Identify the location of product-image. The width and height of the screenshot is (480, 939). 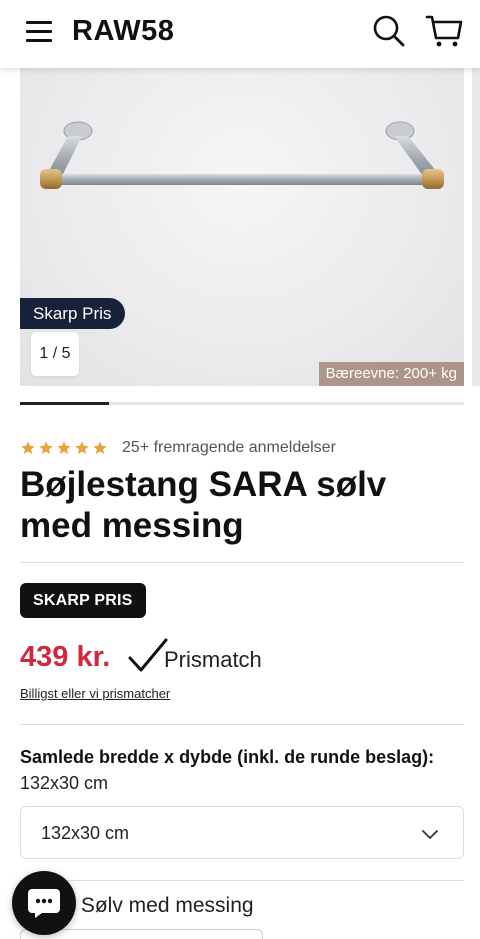
(242, 155).